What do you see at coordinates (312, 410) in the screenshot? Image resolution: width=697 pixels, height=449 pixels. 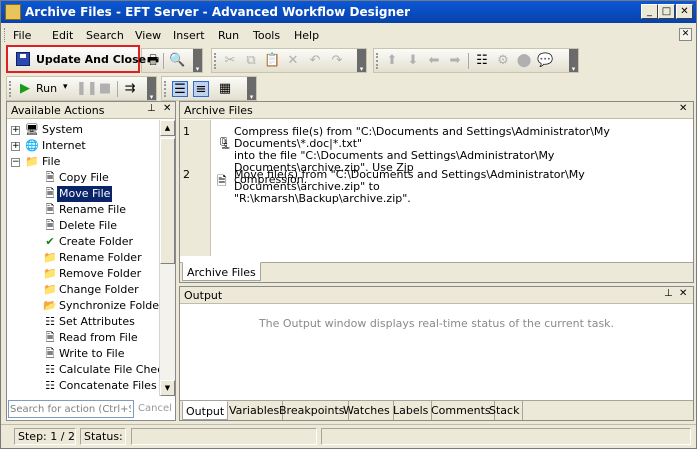 I see `tab-breakpoints: Breakpoints` at bounding box center [312, 410].